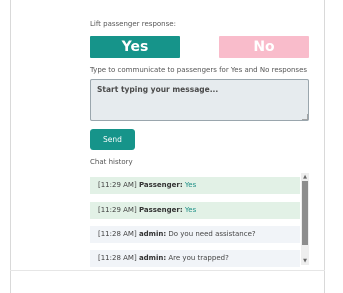 The image size is (343, 293). What do you see at coordinates (324, 146) in the screenshot?
I see `panel-right-border` at bounding box center [324, 146].